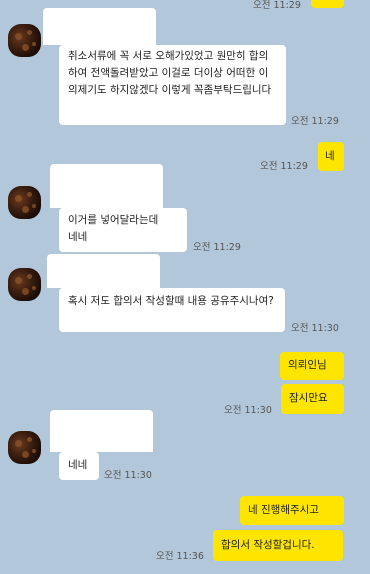 This screenshot has width=370, height=574. What do you see at coordinates (312, 399) in the screenshot?
I see `outgoing-message-bubble: 잠시만요` at bounding box center [312, 399].